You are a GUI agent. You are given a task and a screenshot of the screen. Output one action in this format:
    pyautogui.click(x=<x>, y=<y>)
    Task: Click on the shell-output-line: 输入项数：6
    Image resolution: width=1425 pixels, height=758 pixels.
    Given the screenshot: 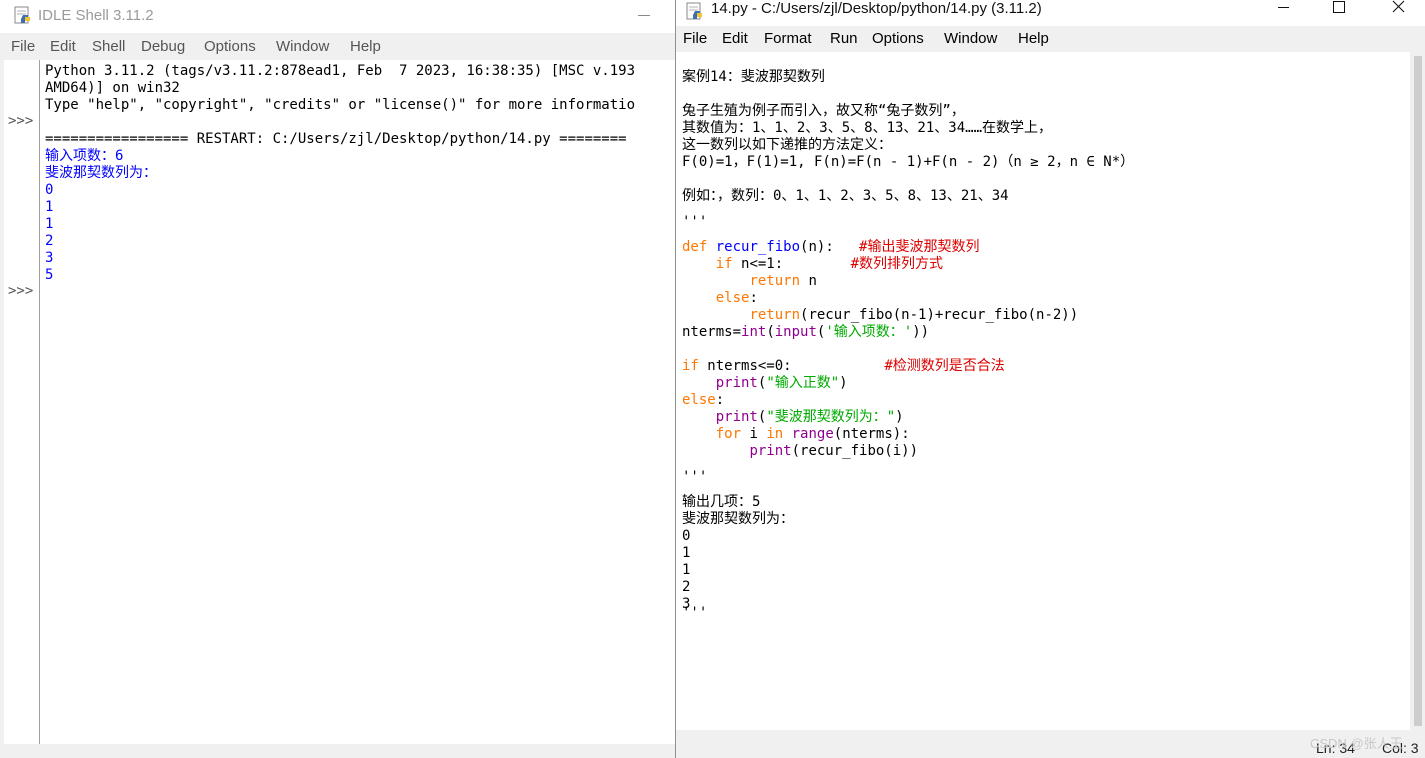 What is the action you would take?
    pyautogui.click(x=84, y=156)
    